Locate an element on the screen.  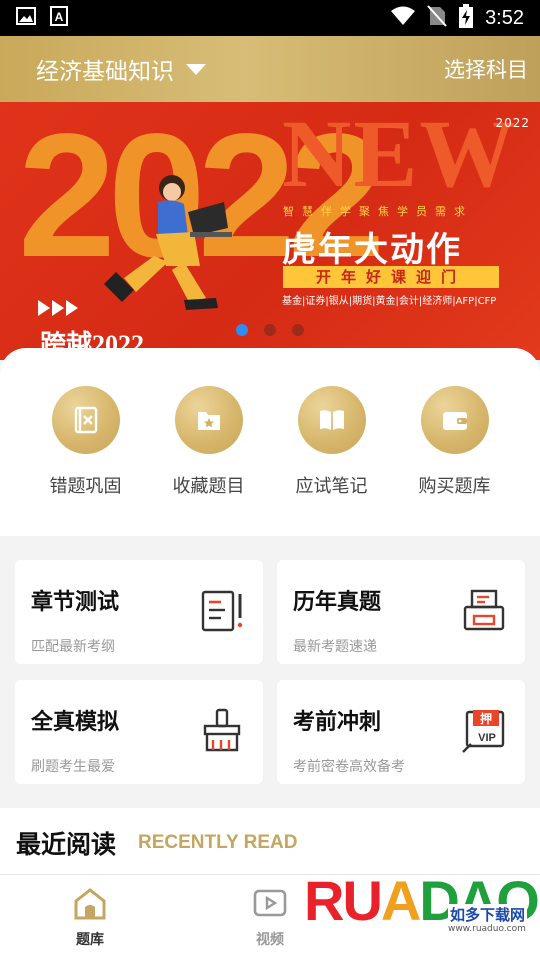
card-subtitle: 刷题考生最爱 is located at coordinates (73, 767).